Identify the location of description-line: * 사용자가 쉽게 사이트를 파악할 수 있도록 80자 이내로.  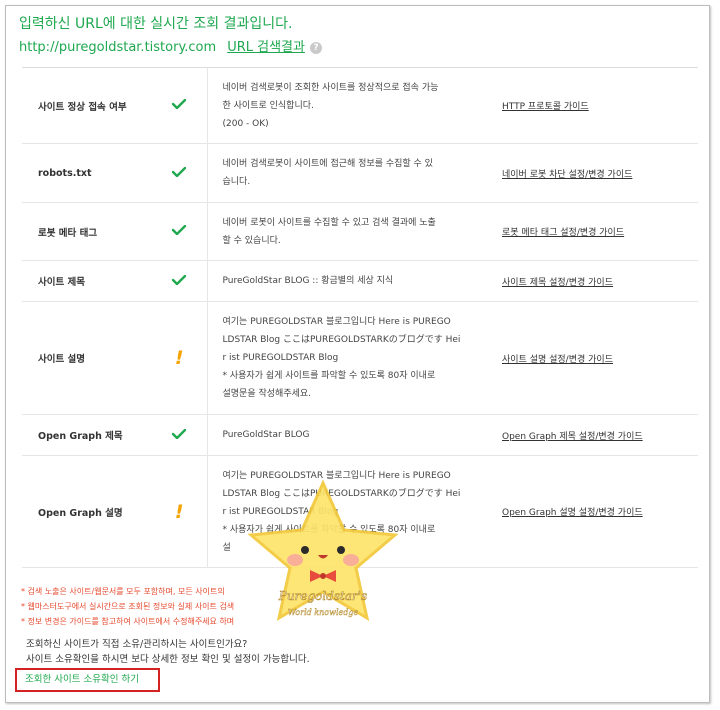
(329, 376).